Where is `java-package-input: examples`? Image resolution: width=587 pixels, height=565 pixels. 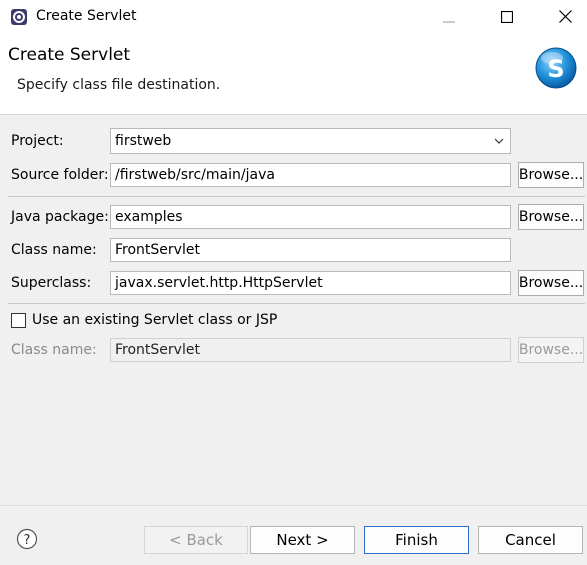
java-package-input: examples is located at coordinates (310, 217).